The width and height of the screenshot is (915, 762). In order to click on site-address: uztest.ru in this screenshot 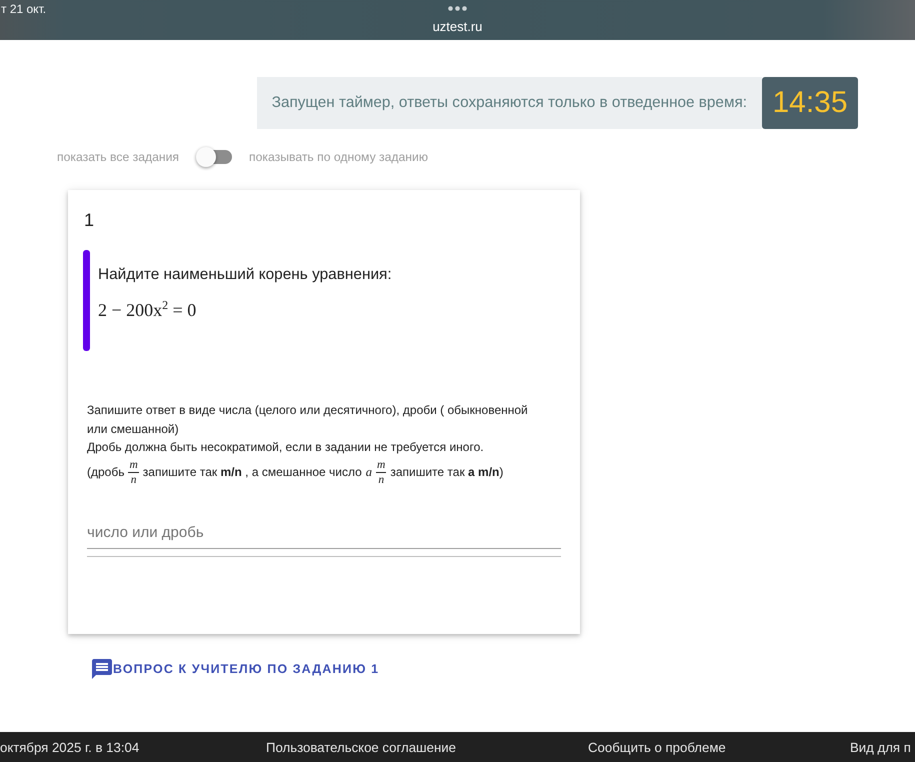, I will do `click(457, 27)`.